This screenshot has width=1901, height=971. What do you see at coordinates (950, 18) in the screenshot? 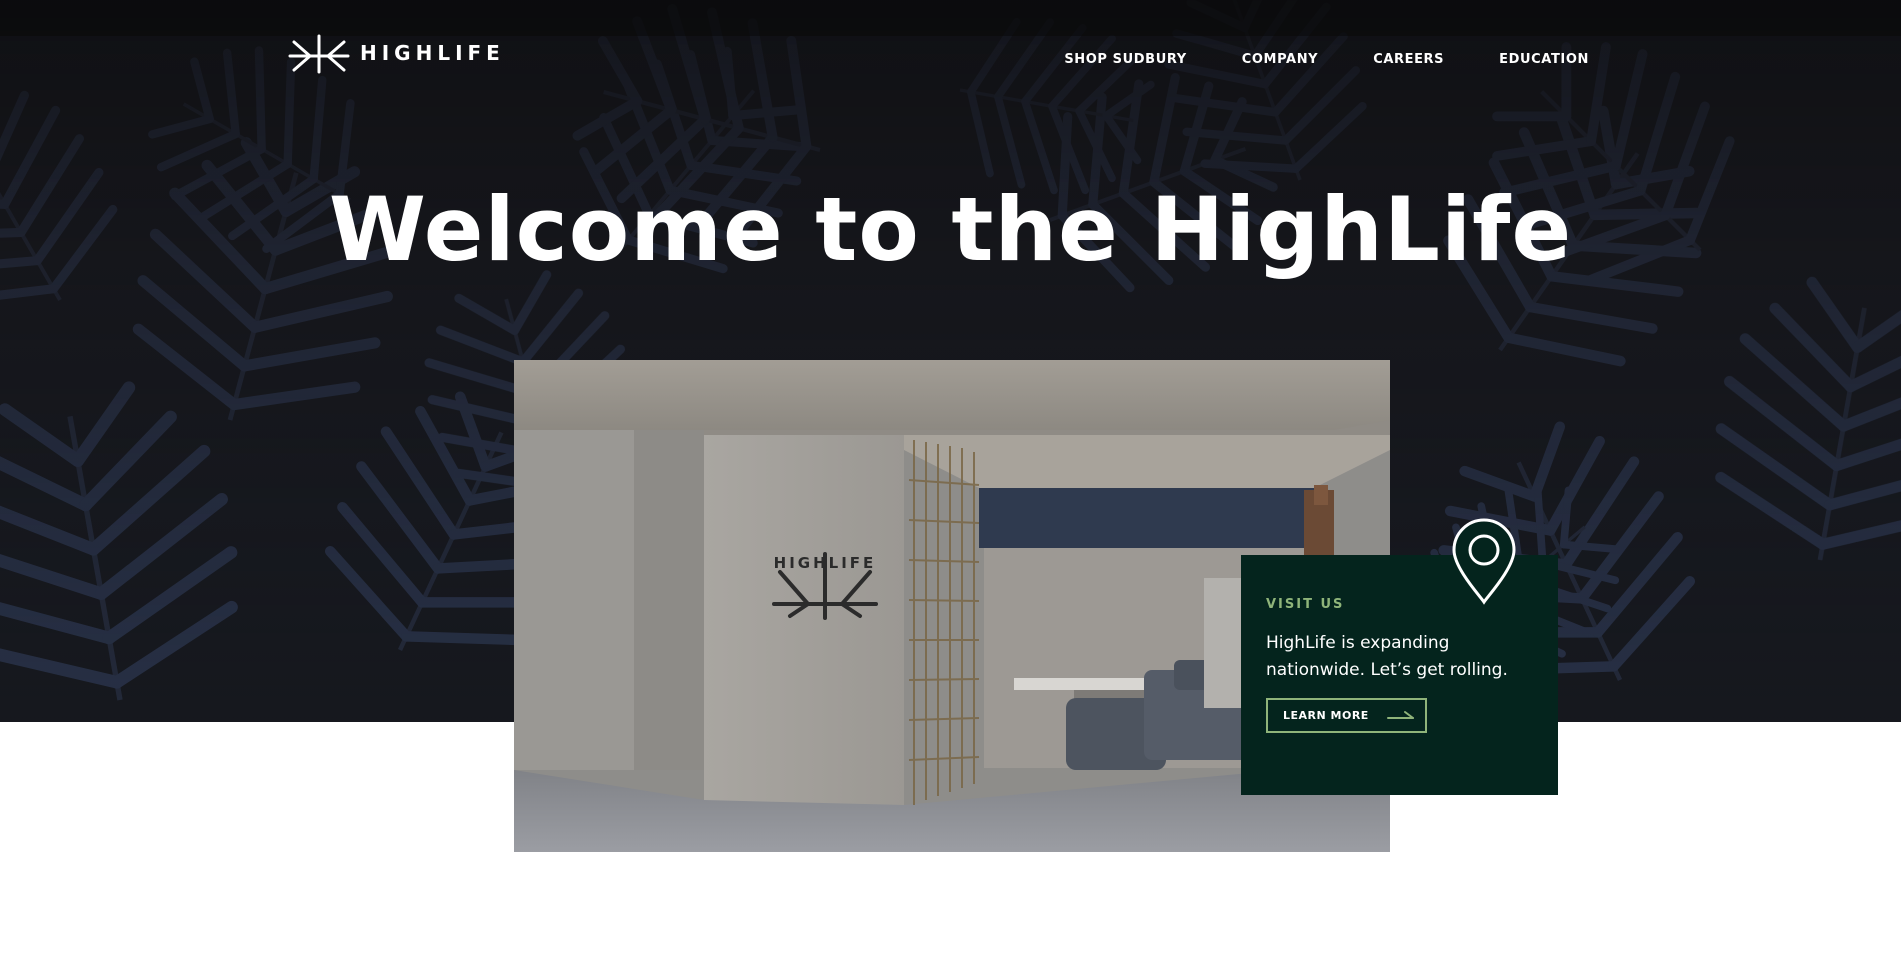
I see `top-bar` at bounding box center [950, 18].